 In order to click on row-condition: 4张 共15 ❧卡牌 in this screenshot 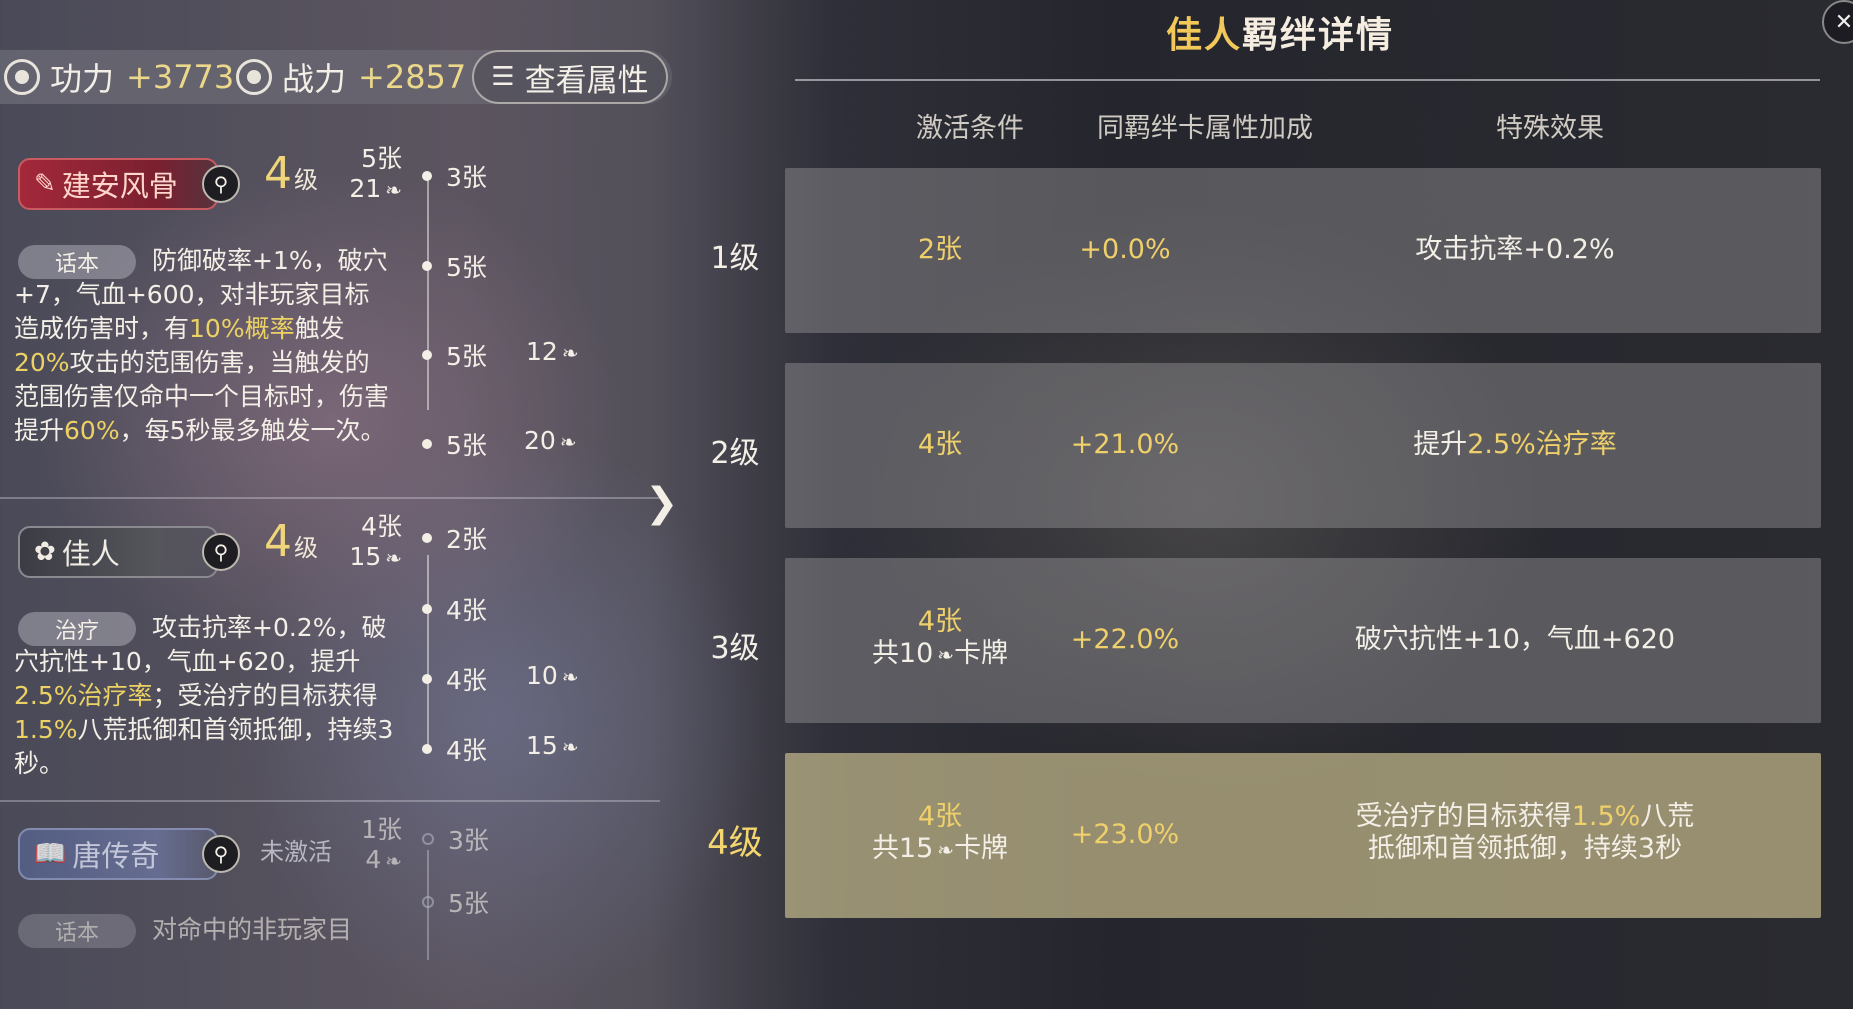, I will do `click(940, 832)`.